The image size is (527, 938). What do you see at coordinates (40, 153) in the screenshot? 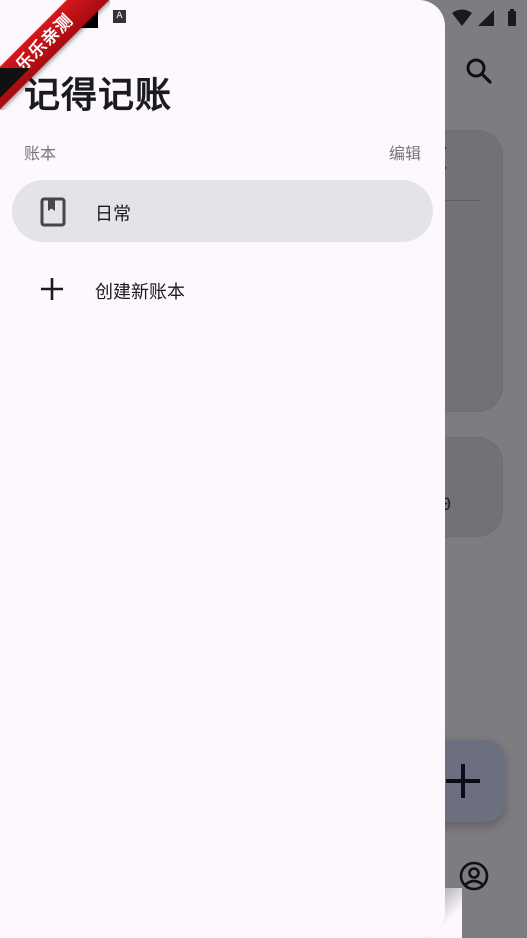
I see `books-section-label: 账本` at bounding box center [40, 153].